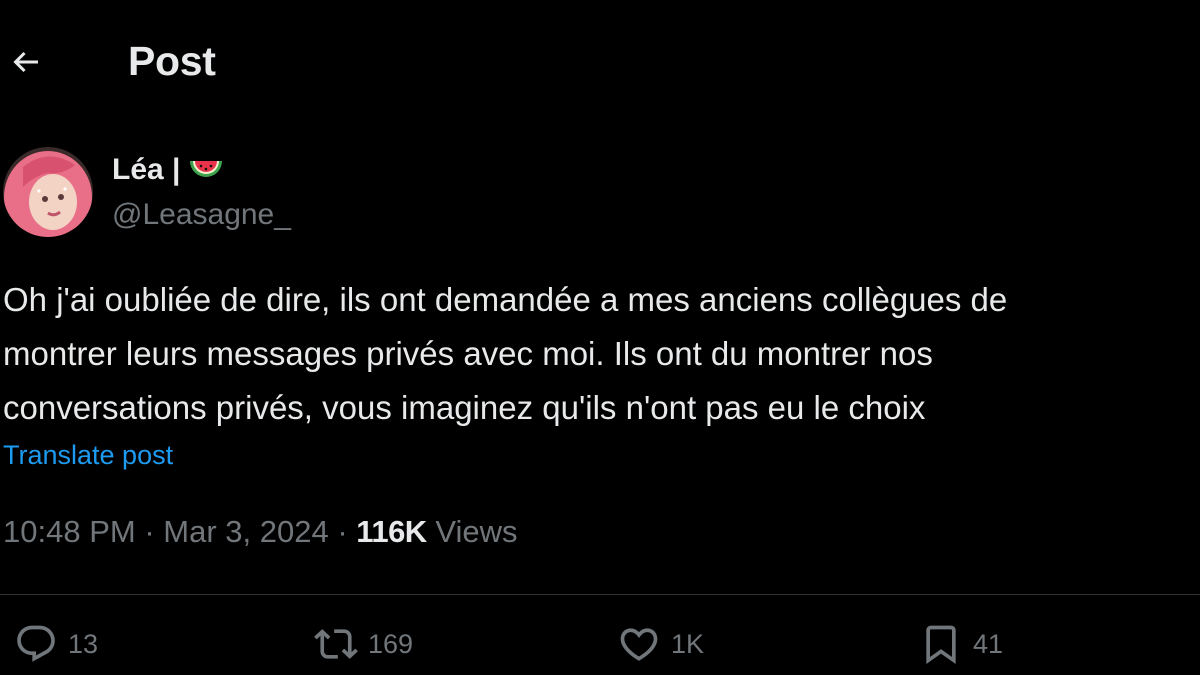  What do you see at coordinates (83, 643) in the screenshot?
I see `reply-count: 13` at bounding box center [83, 643].